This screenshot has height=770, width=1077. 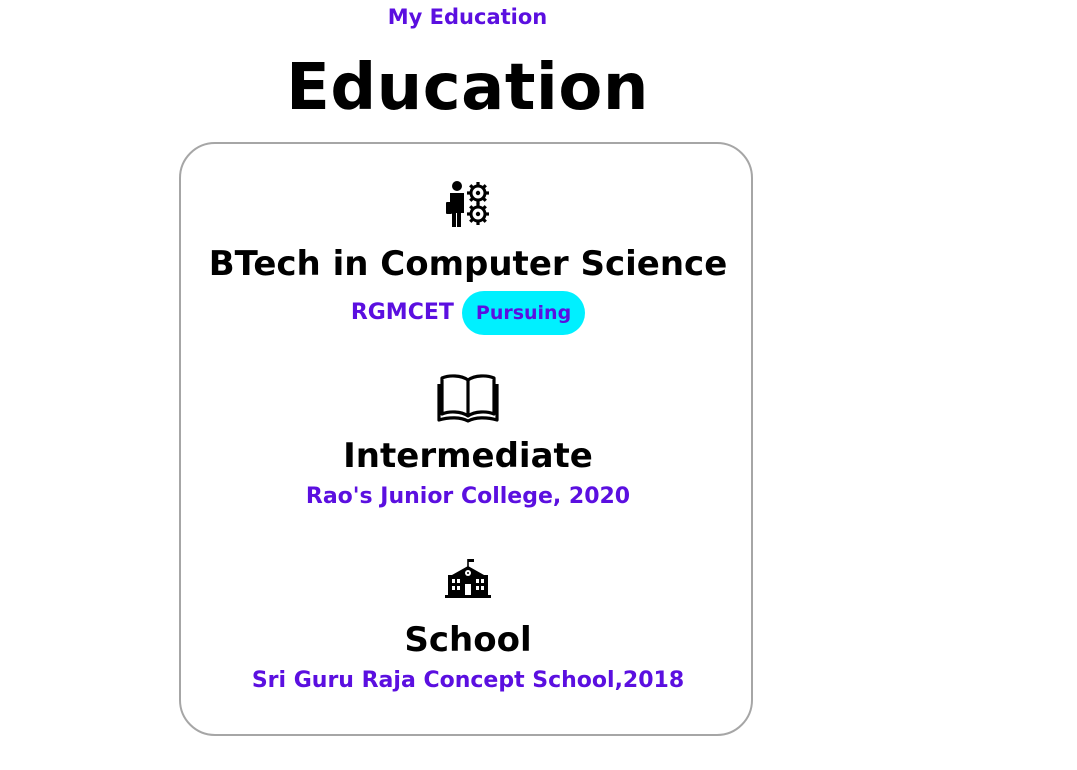 I want to click on institution-name: RGMCET, so click(x=402, y=312).